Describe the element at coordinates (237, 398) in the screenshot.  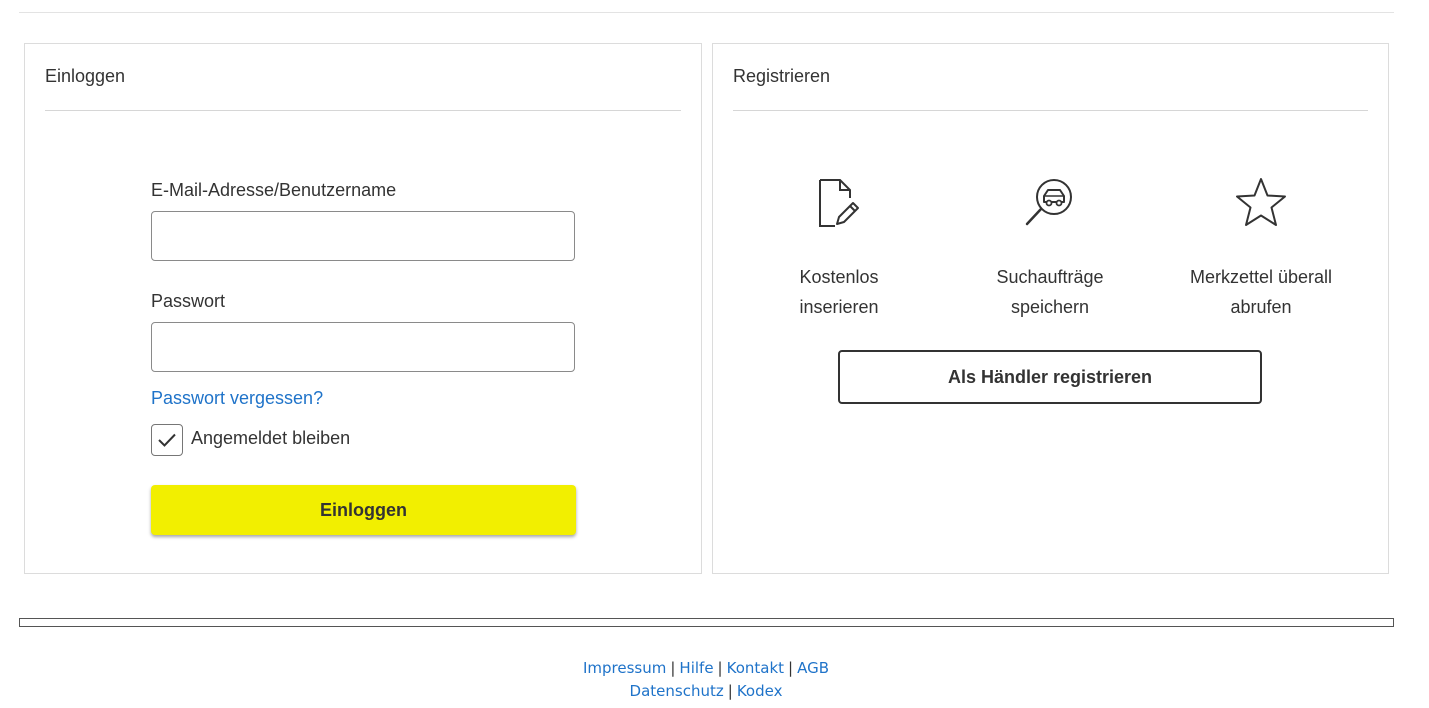
I see `forgot-password-link: Passwort vergessen?` at that location.